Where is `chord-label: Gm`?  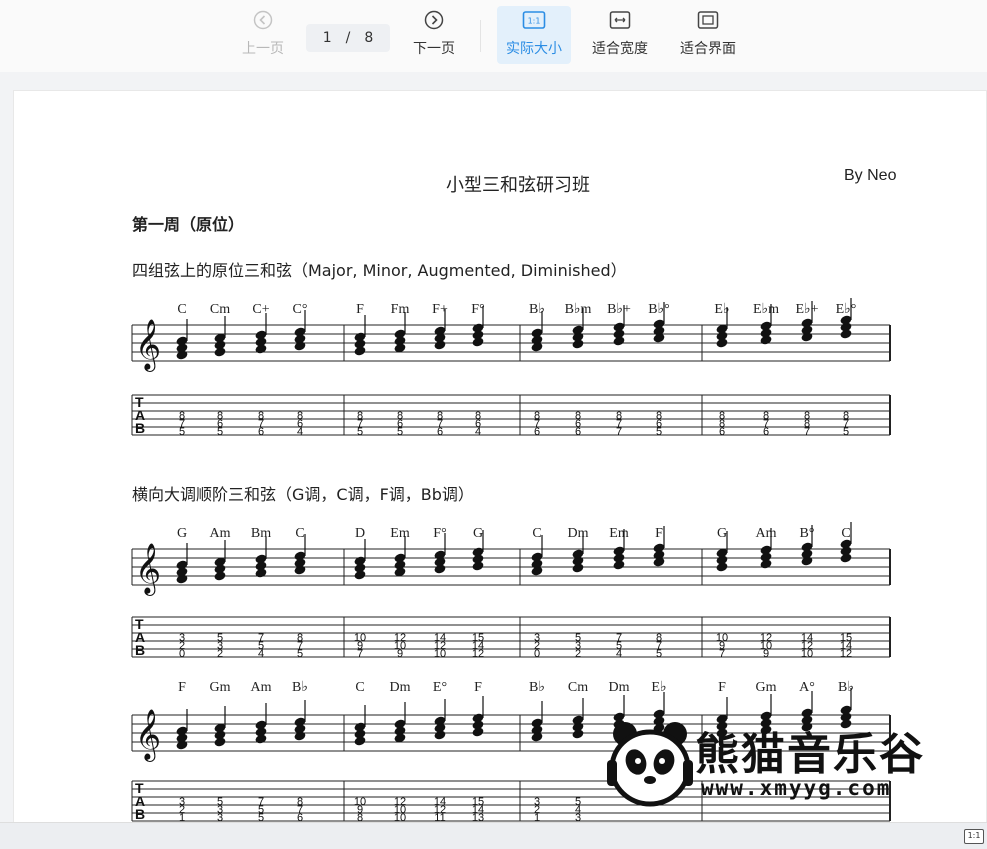
chord-label: Gm is located at coordinates (220, 687).